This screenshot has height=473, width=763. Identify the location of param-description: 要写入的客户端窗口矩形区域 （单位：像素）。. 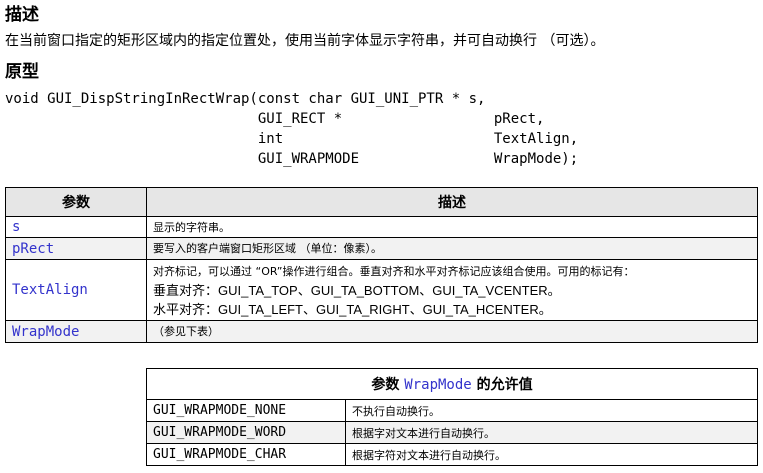
(452, 248).